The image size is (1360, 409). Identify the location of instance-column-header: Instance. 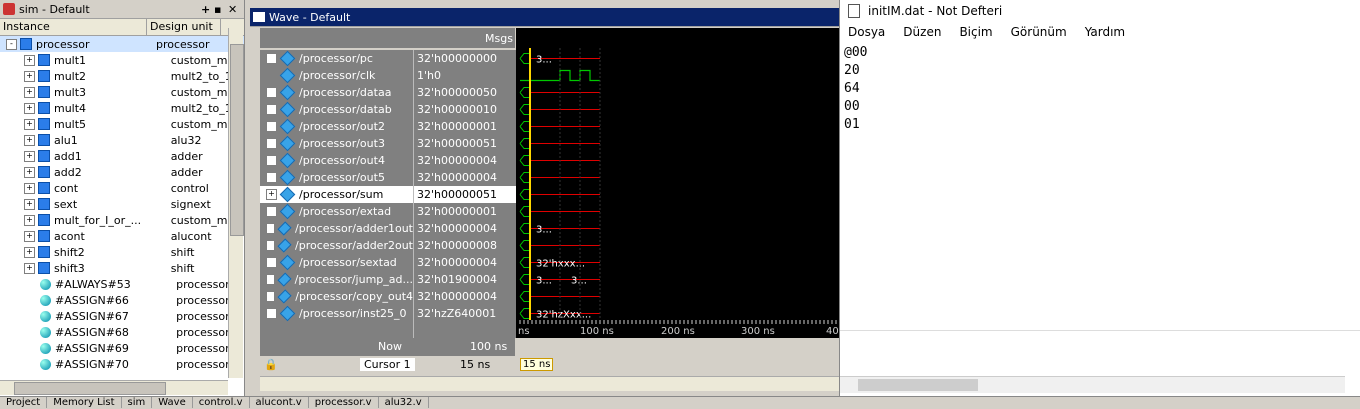
(73, 27).